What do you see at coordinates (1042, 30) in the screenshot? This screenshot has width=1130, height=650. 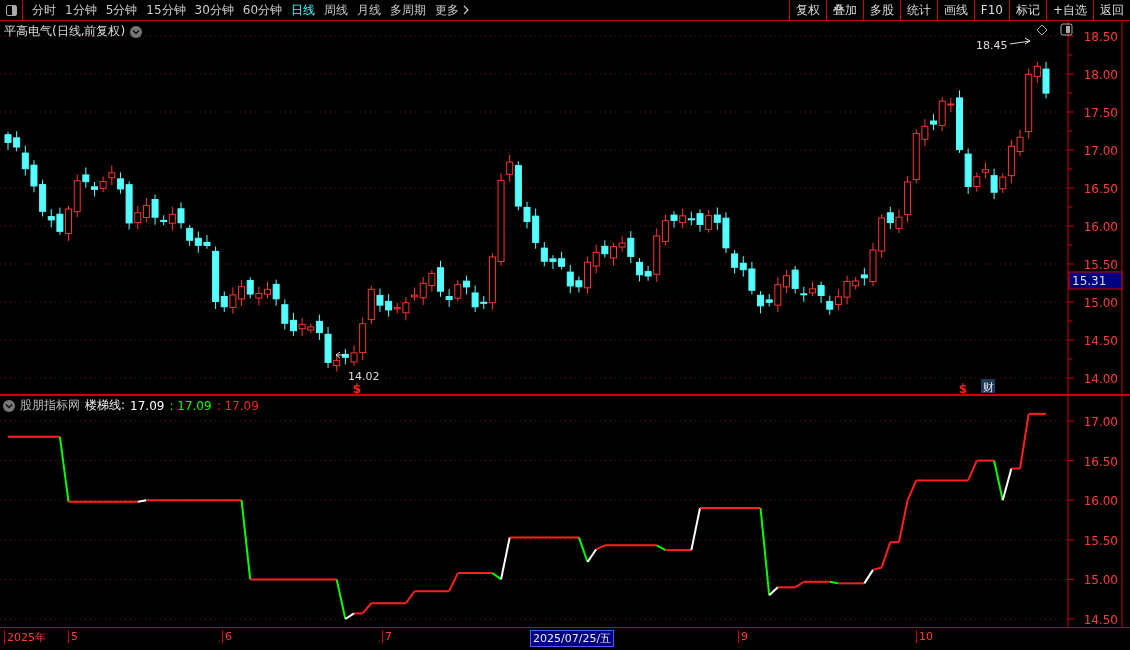 I see `diamond-icon` at bounding box center [1042, 30].